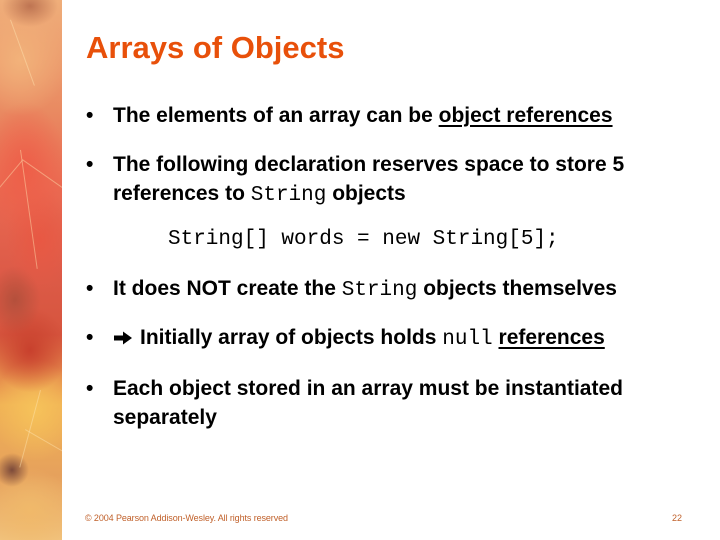  I want to click on emphasized-term: references, so click(551, 337).